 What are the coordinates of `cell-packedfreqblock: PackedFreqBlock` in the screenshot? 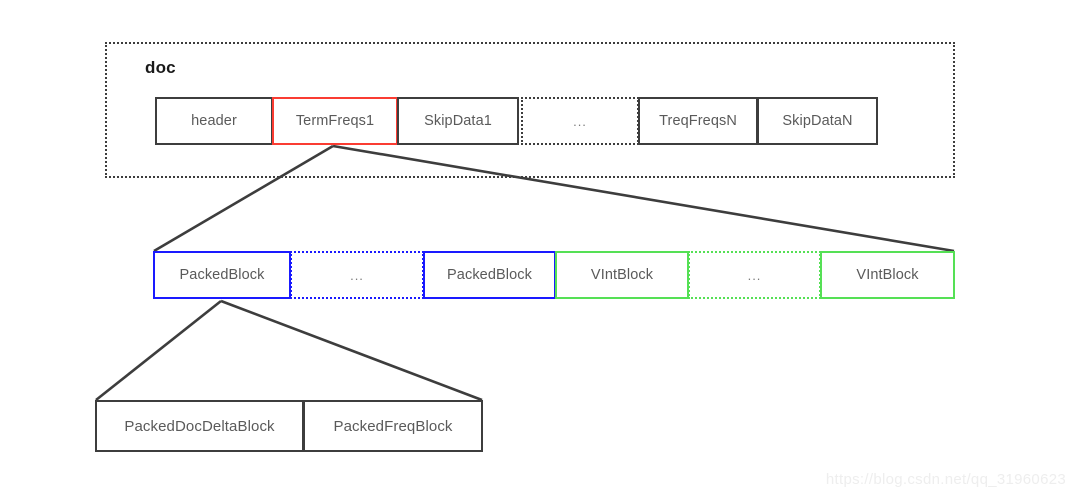 It's located at (393, 426).